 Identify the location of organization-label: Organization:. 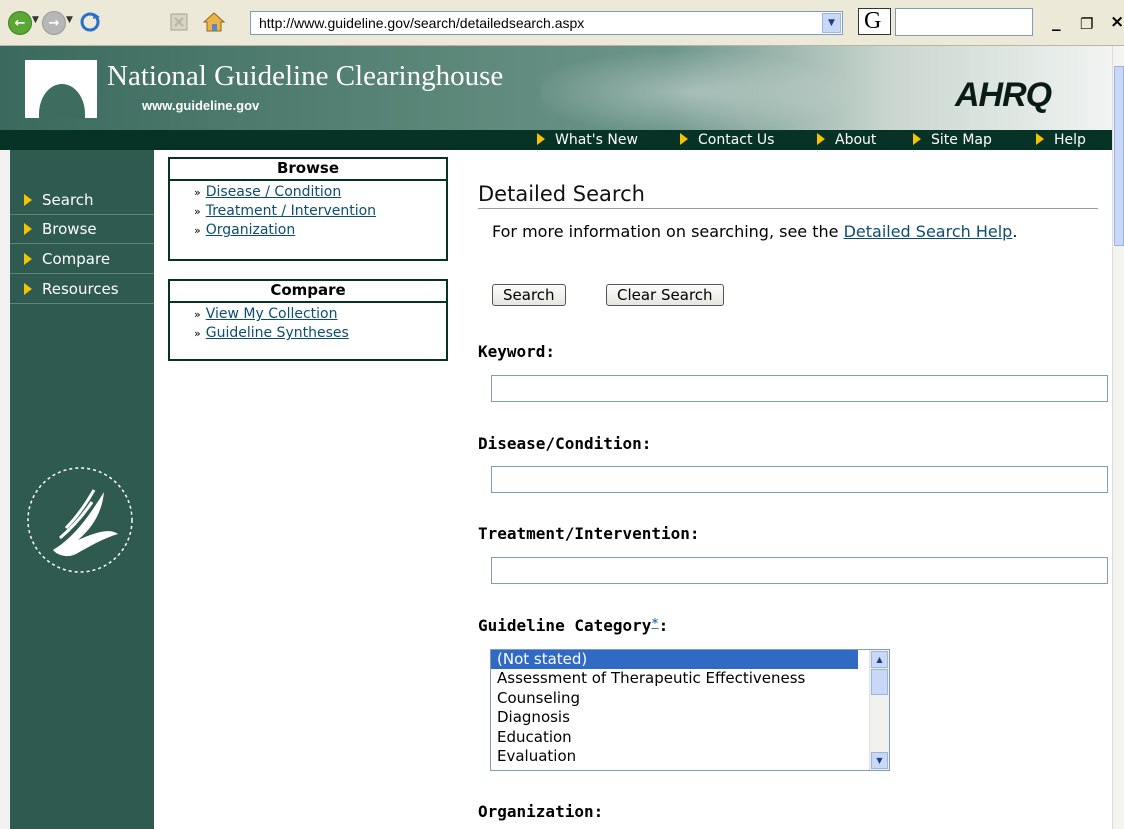
(541, 811).